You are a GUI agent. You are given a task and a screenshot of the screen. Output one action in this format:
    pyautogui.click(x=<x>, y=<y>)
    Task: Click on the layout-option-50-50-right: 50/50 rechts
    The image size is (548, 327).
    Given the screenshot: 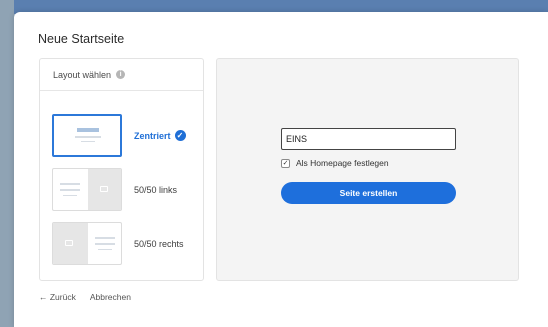 What is the action you would take?
    pyautogui.click(x=118, y=243)
    